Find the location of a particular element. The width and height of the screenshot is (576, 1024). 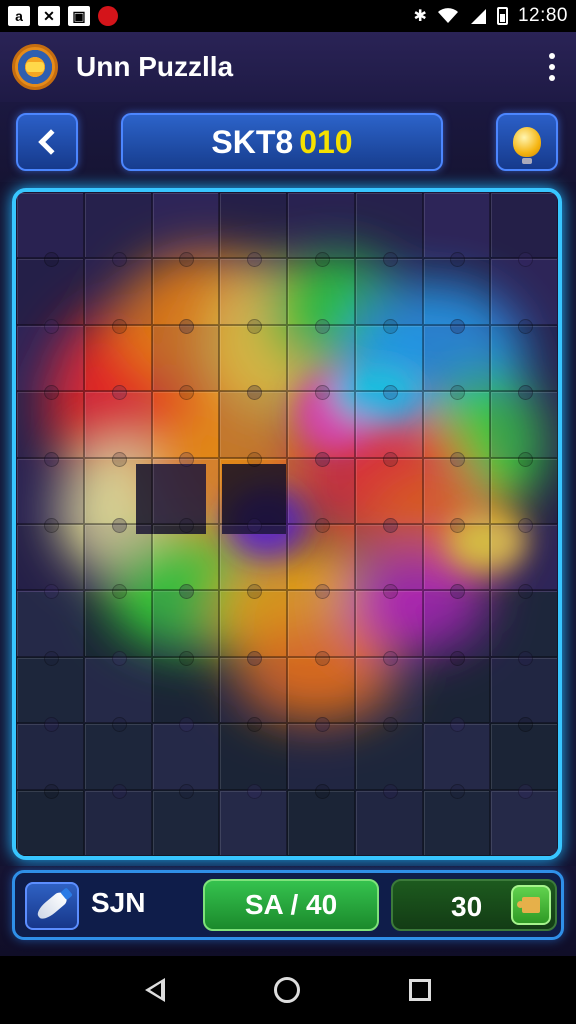

app-bar: Unn Puzzlla is located at coordinates (288, 67).